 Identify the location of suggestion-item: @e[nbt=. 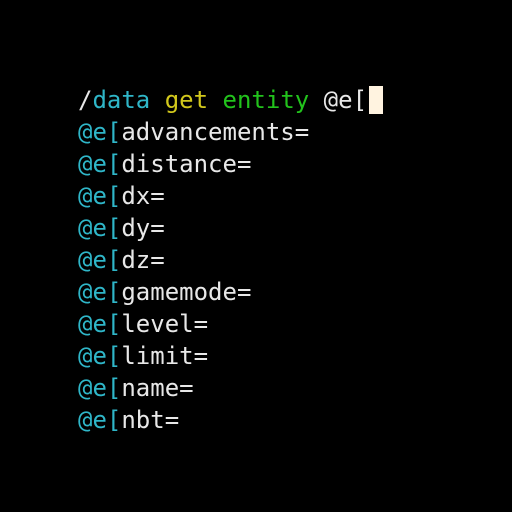
(288, 420).